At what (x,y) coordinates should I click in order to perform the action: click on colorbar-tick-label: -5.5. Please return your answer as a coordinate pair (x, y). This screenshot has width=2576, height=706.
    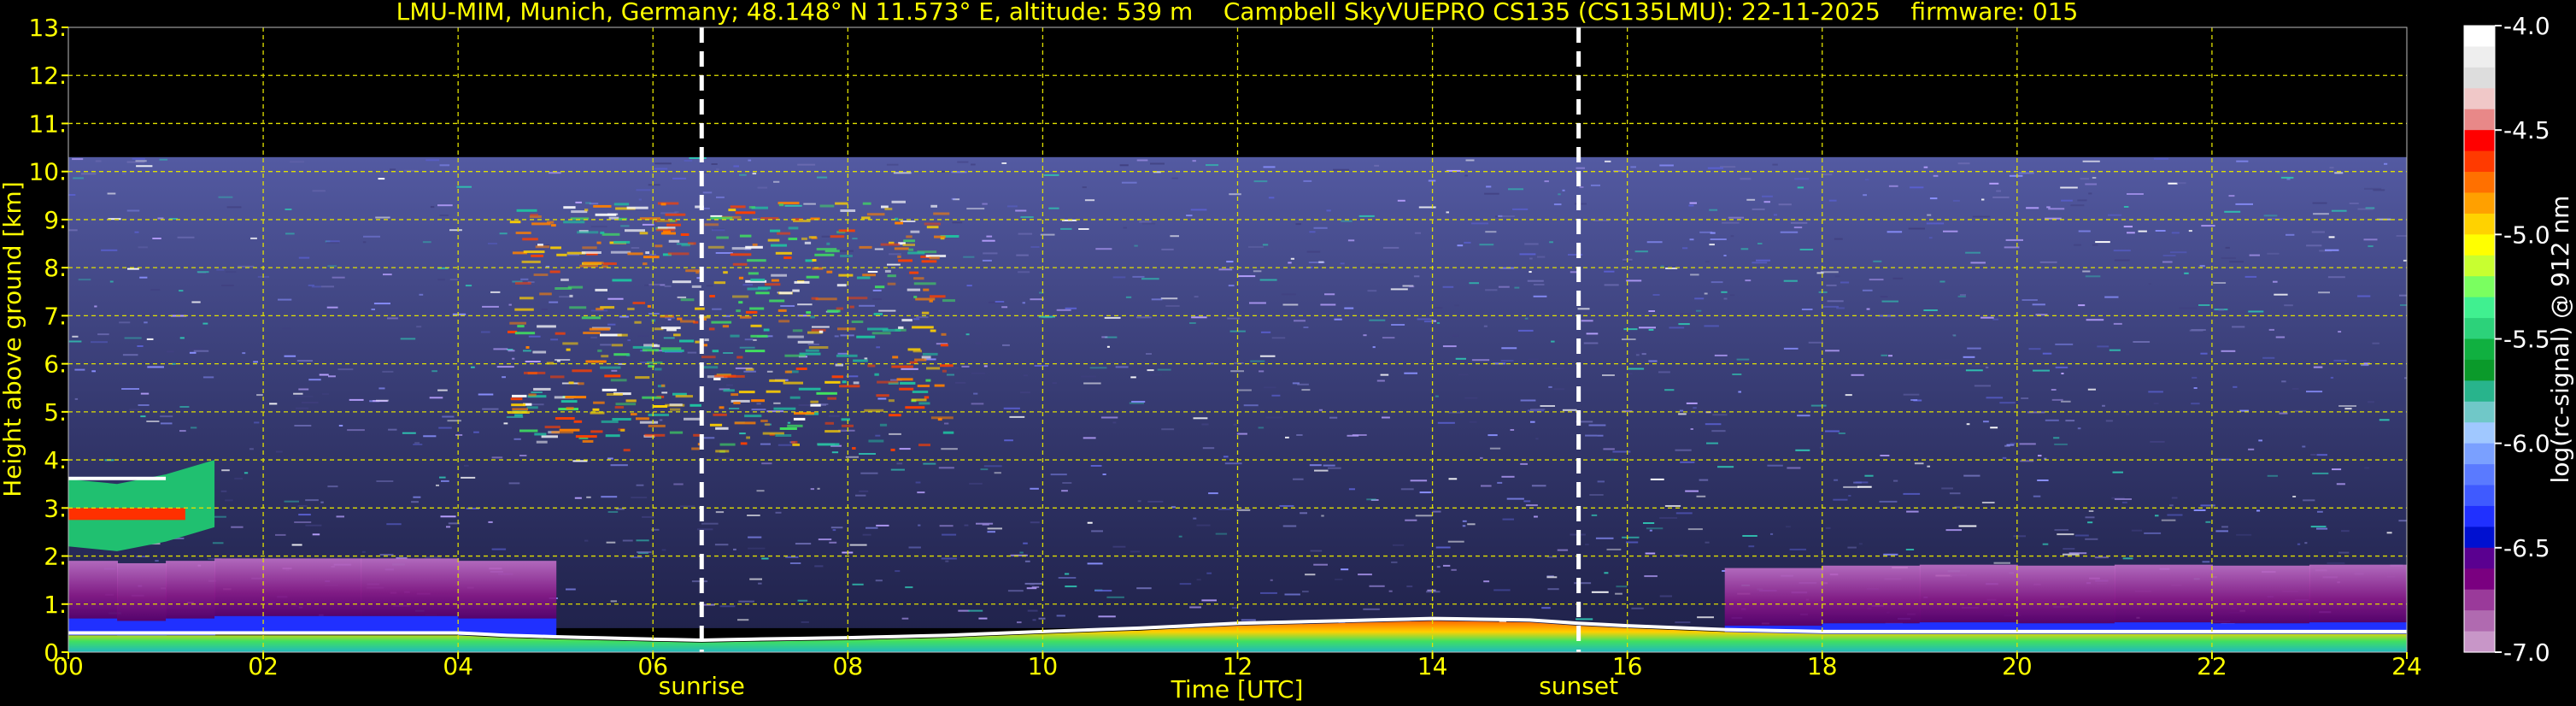
    Looking at the image, I should click on (2526, 340).